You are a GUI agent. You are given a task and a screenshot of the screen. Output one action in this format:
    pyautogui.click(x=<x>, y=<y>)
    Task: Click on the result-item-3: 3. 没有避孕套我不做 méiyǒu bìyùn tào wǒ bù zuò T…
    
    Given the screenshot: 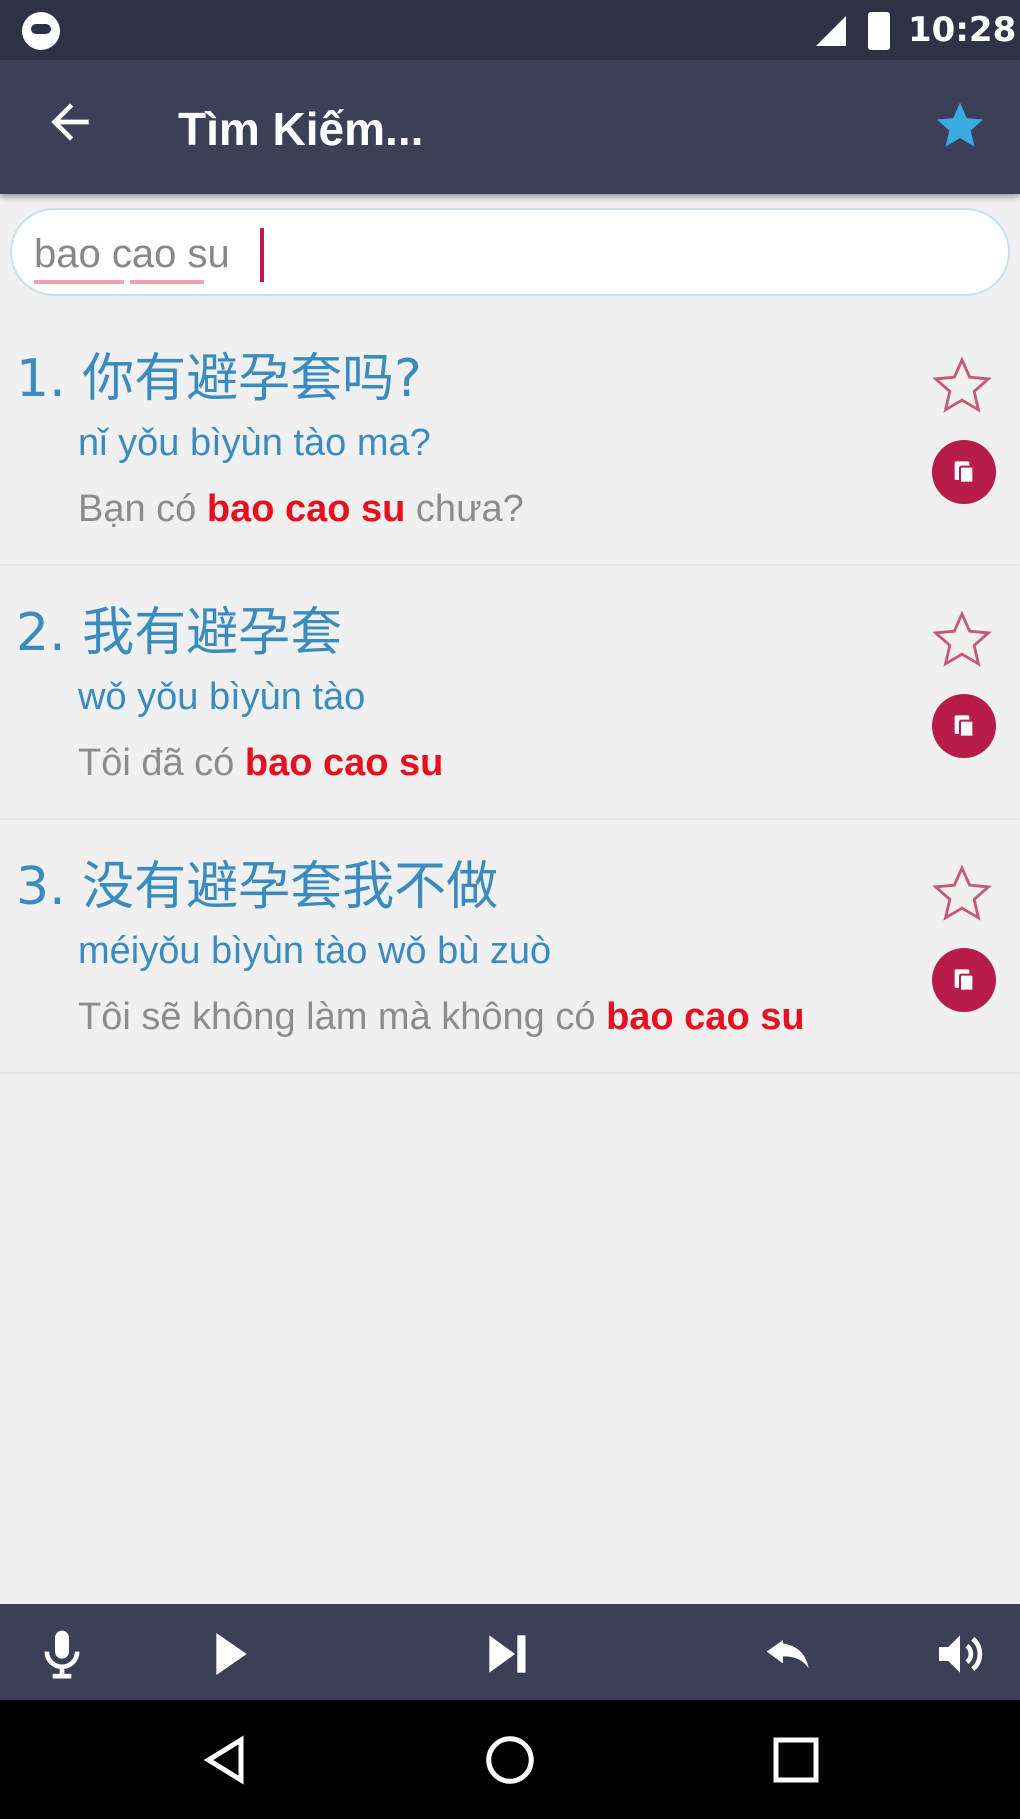 What is the action you would take?
    pyautogui.click(x=510, y=947)
    